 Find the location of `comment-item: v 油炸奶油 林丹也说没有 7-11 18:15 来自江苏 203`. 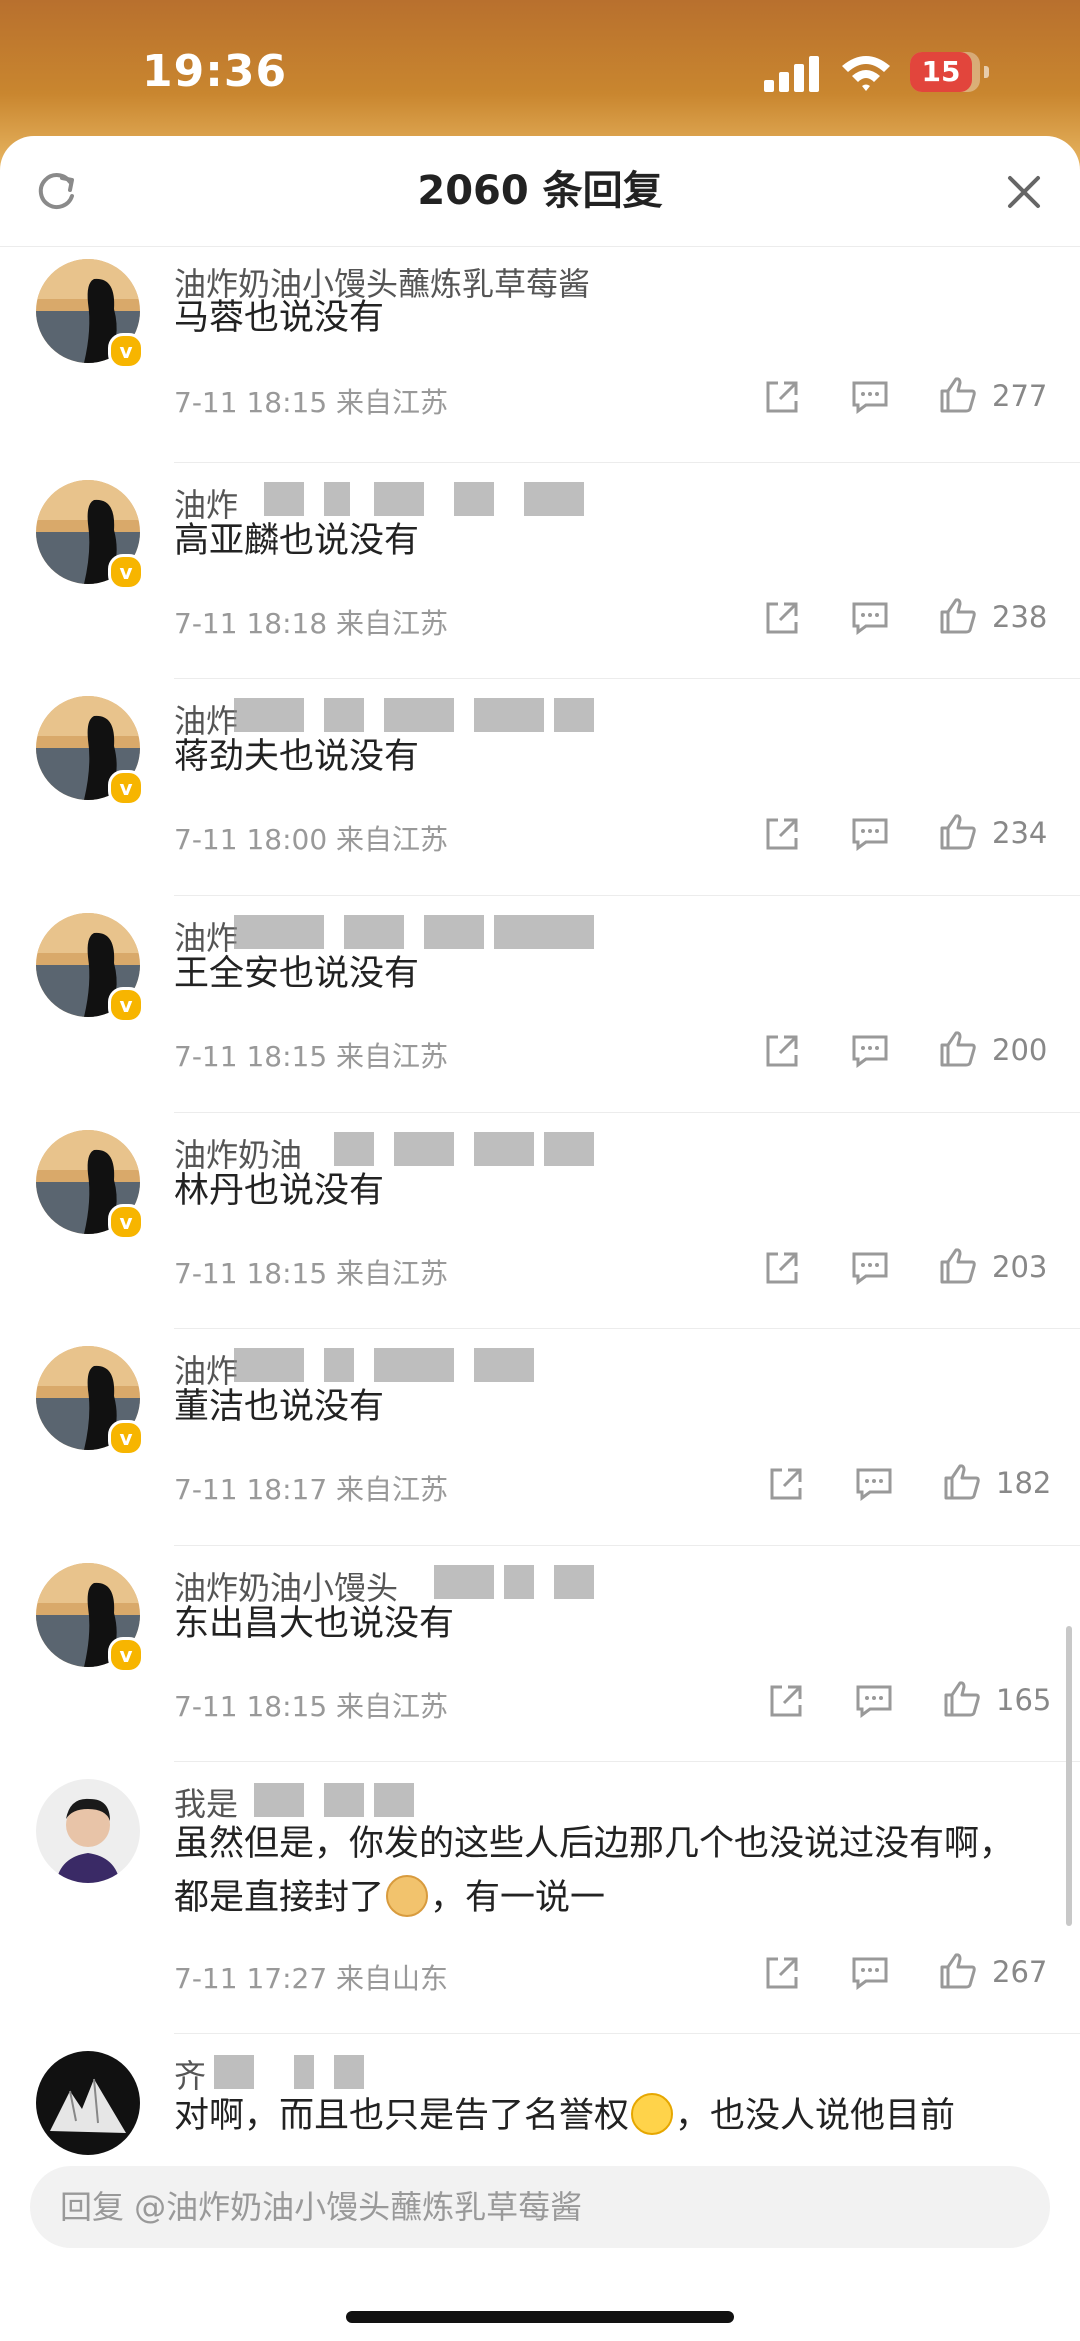

comment-item: v 油炸奶油 林丹也说没有 7-11 18:15 来自江苏 203 is located at coordinates (540, 1220).